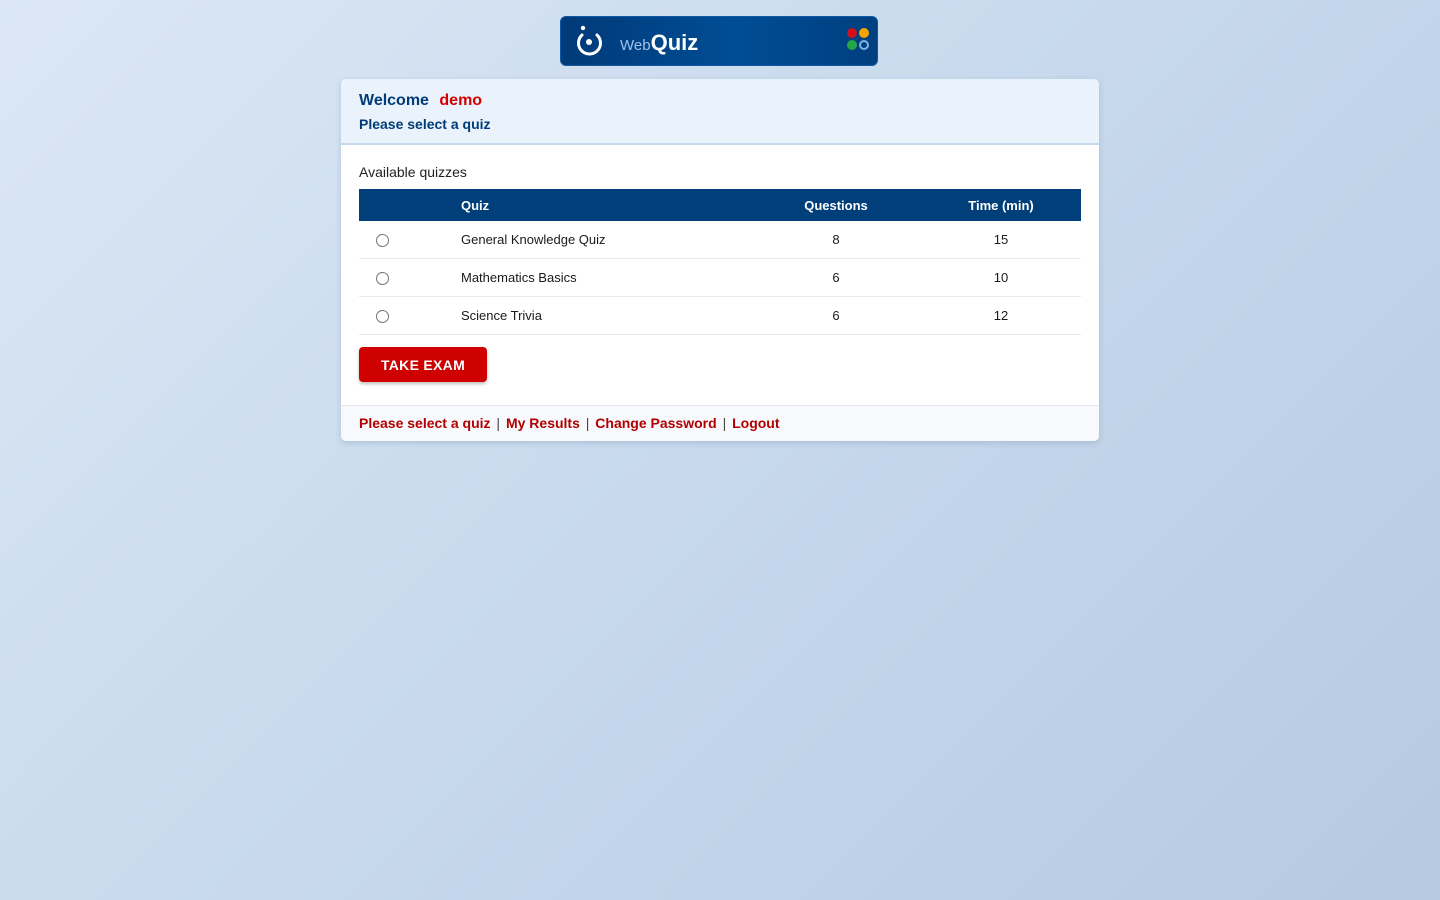 The height and width of the screenshot is (900, 1440). What do you see at coordinates (635, 45) in the screenshot?
I see `logo-text-web: Web` at bounding box center [635, 45].